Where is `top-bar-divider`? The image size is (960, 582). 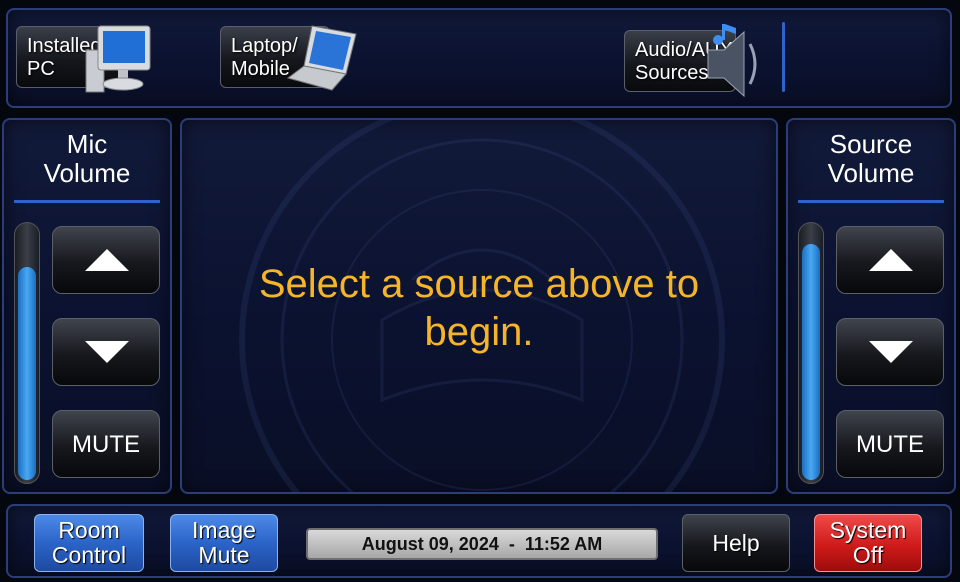
top-bar-divider is located at coordinates (783, 57).